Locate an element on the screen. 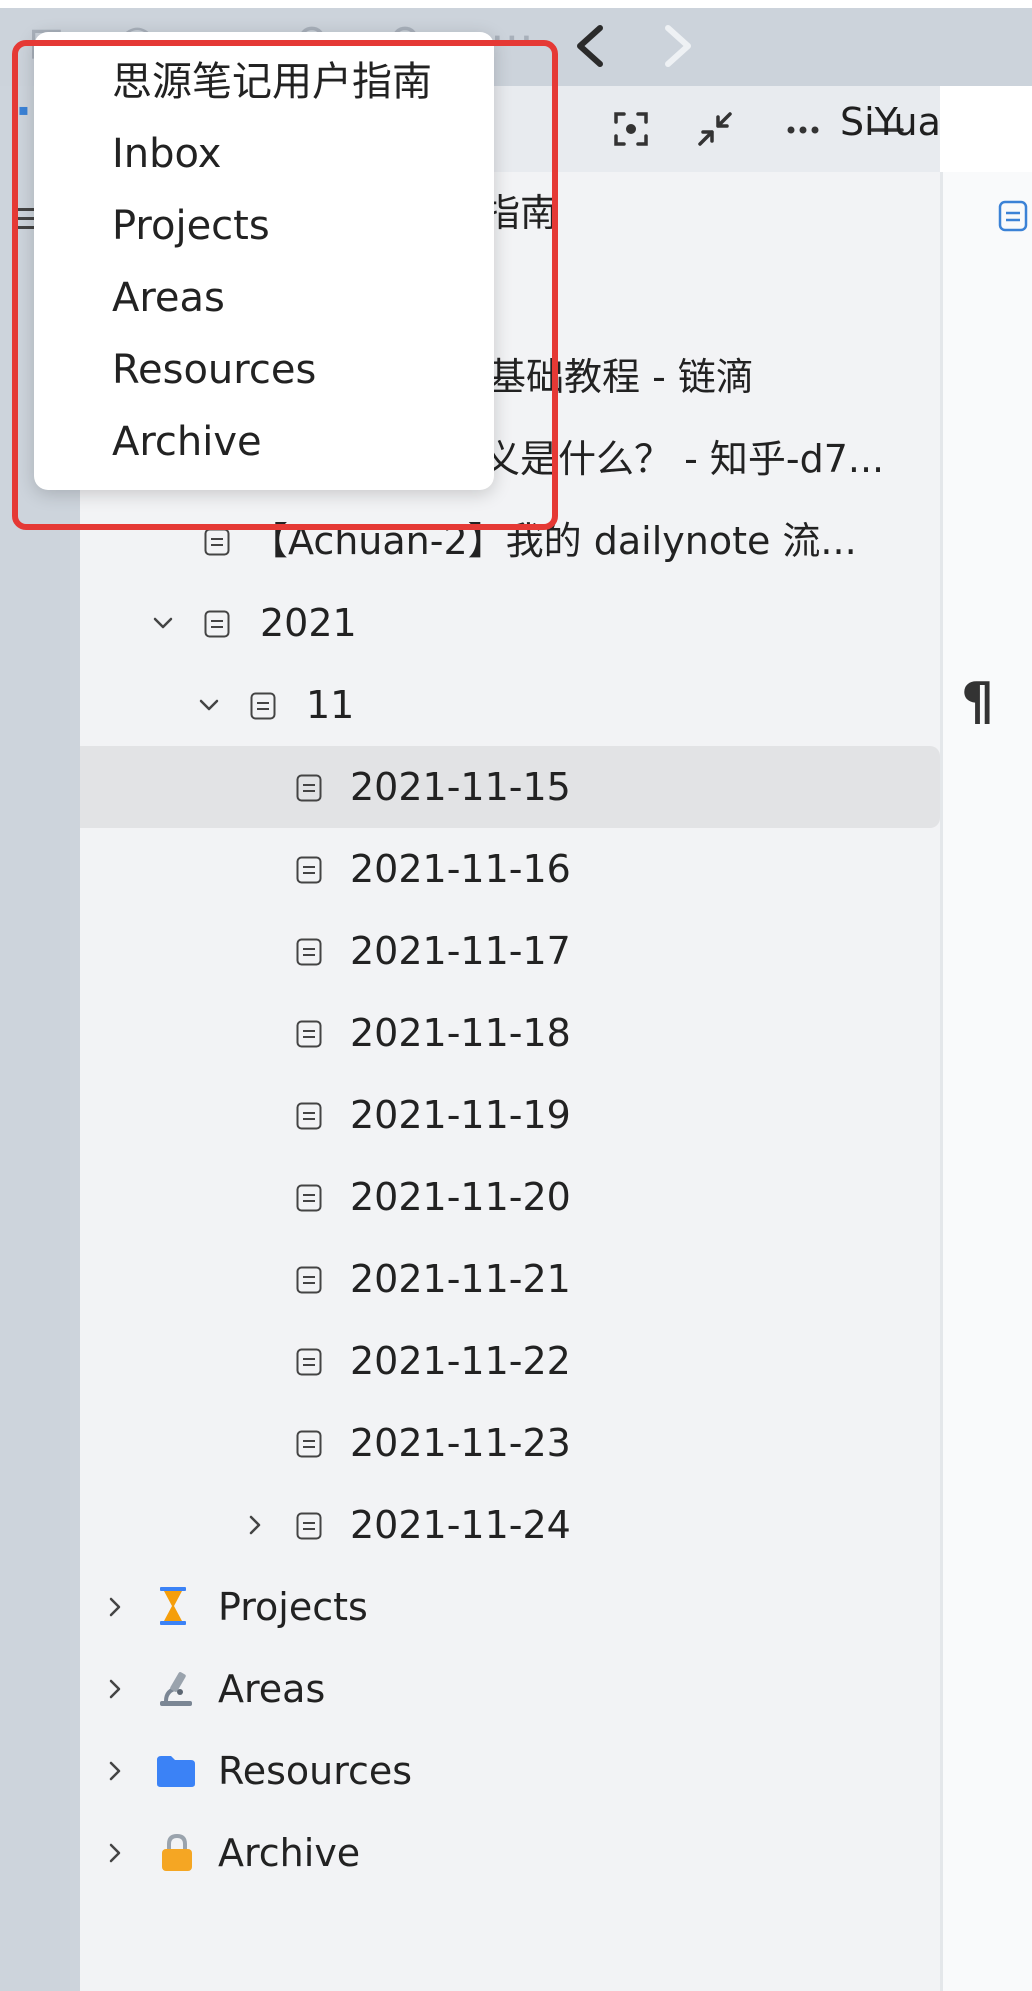  menu-item-label: Resources is located at coordinates (214, 370).